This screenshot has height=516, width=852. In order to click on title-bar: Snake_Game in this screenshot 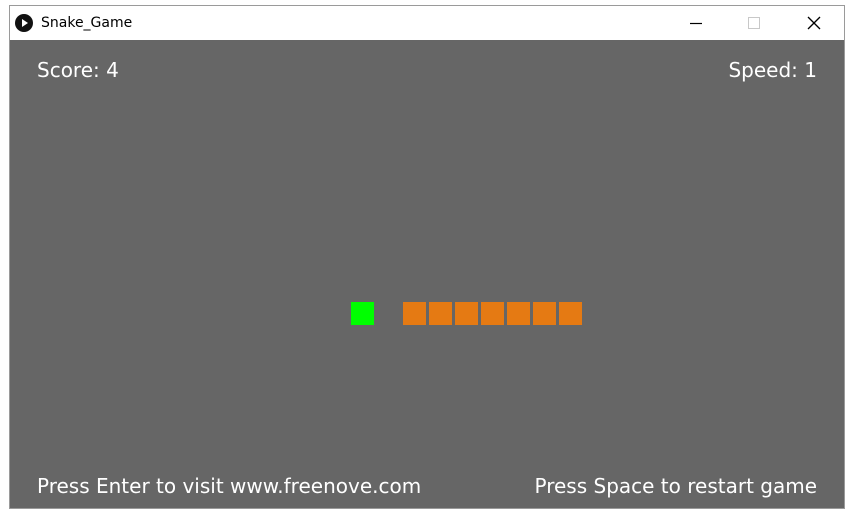, I will do `click(427, 23)`.